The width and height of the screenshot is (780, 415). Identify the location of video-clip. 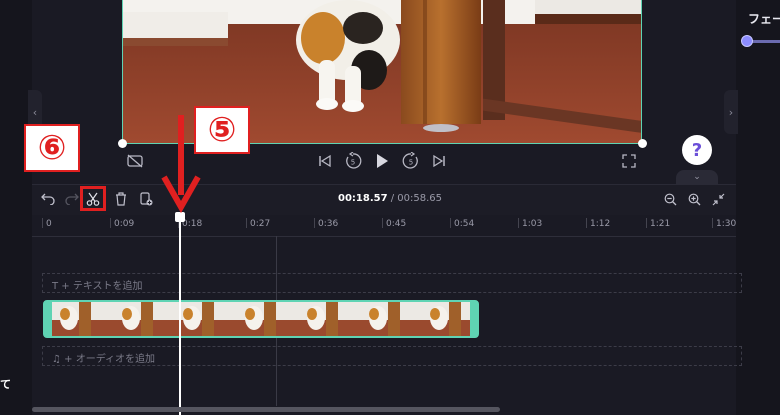
(261, 319).